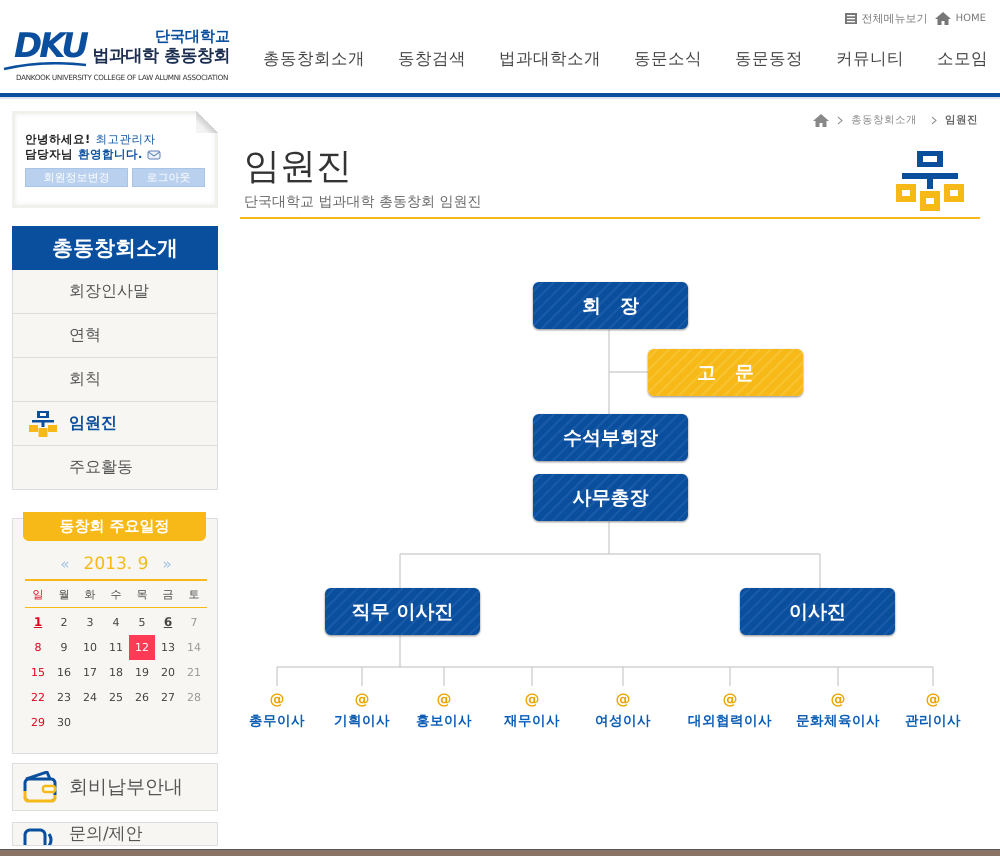 The image size is (1000, 856). I want to click on calendar-day: 8, so click(38, 647).